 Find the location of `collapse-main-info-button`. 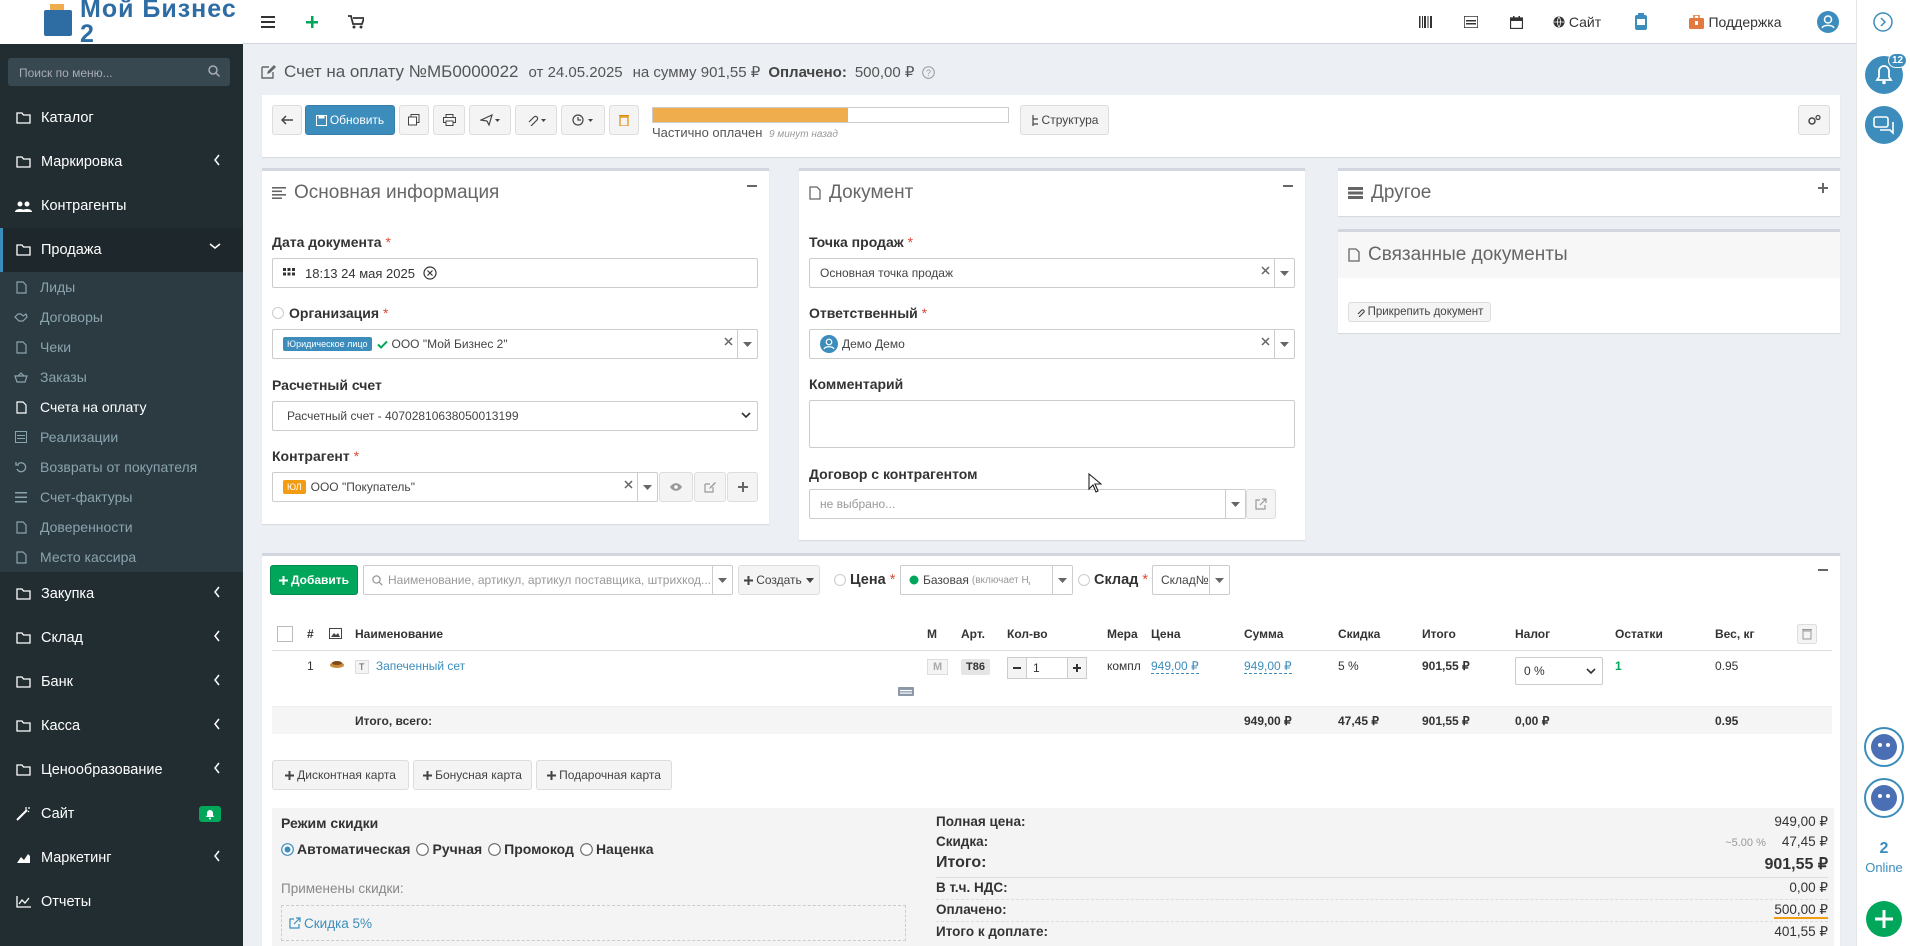

collapse-main-info-button is located at coordinates (752, 186).